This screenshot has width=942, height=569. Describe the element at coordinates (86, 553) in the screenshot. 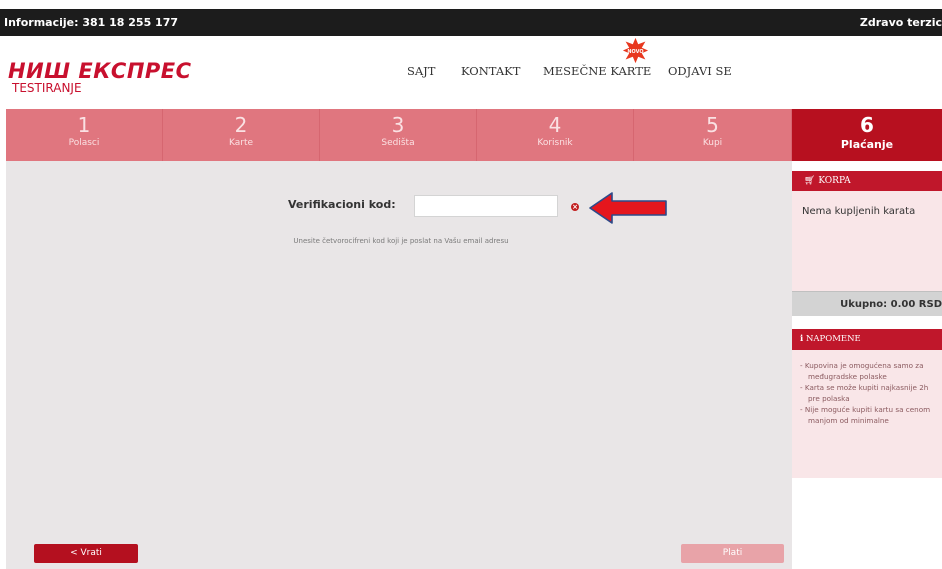

I see `back-button: < Vrati` at that location.